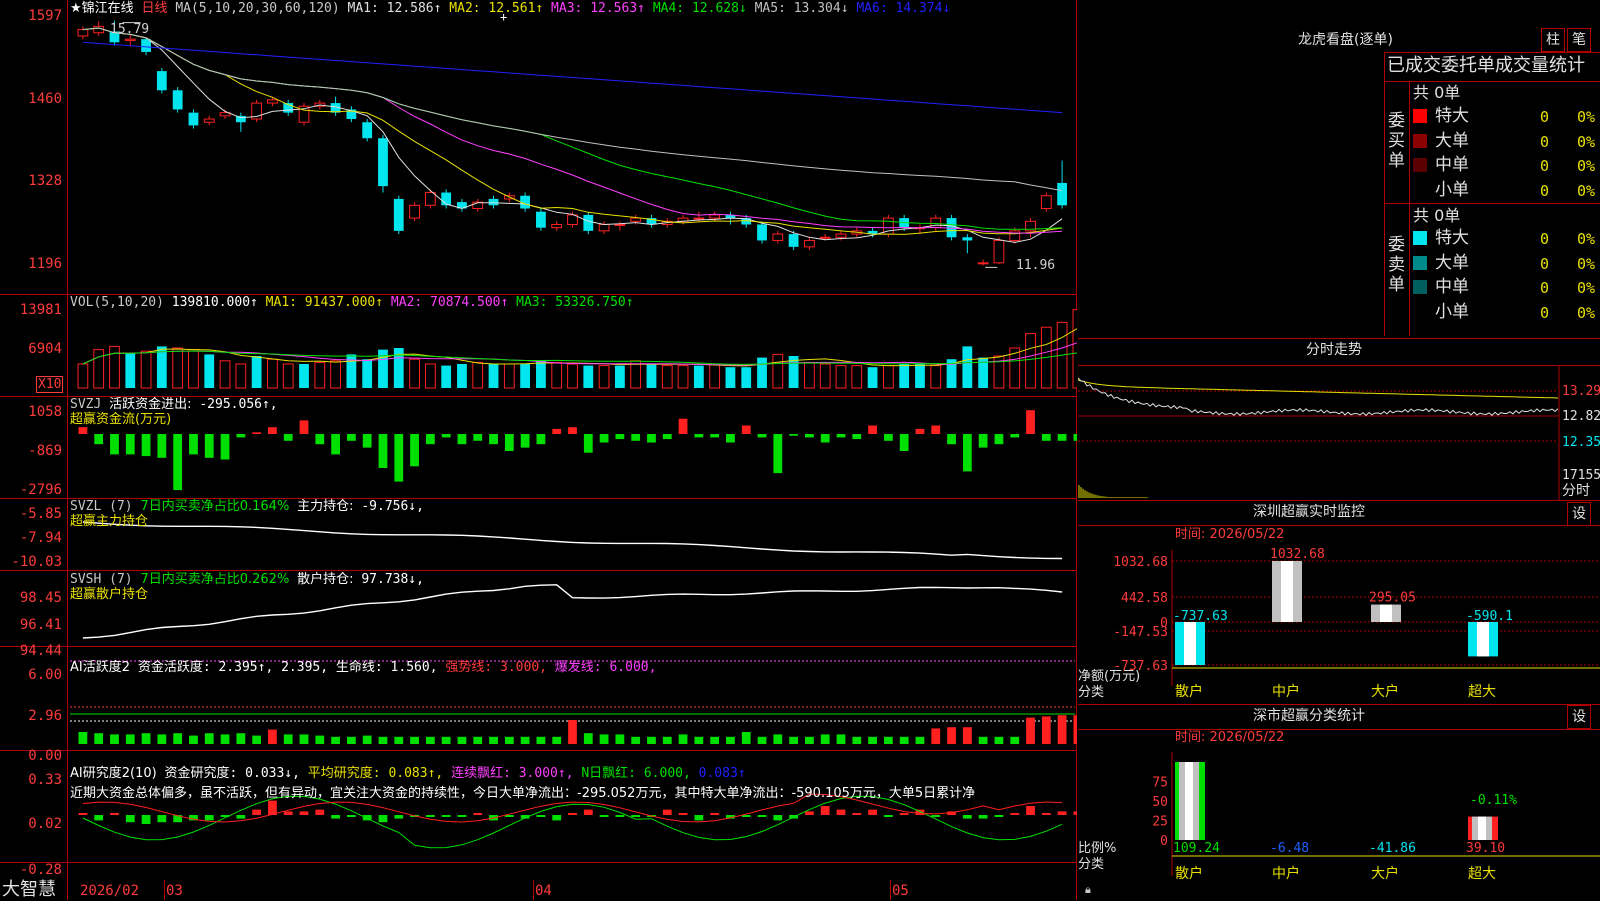 This screenshot has height=901, width=1600. What do you see at coordinates (1482, 874) in the screenshot?
I see `classify-category: 超大` at bounding box center [1482, 874].